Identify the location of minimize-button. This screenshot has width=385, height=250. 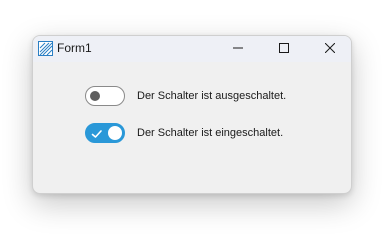
(238, 49).